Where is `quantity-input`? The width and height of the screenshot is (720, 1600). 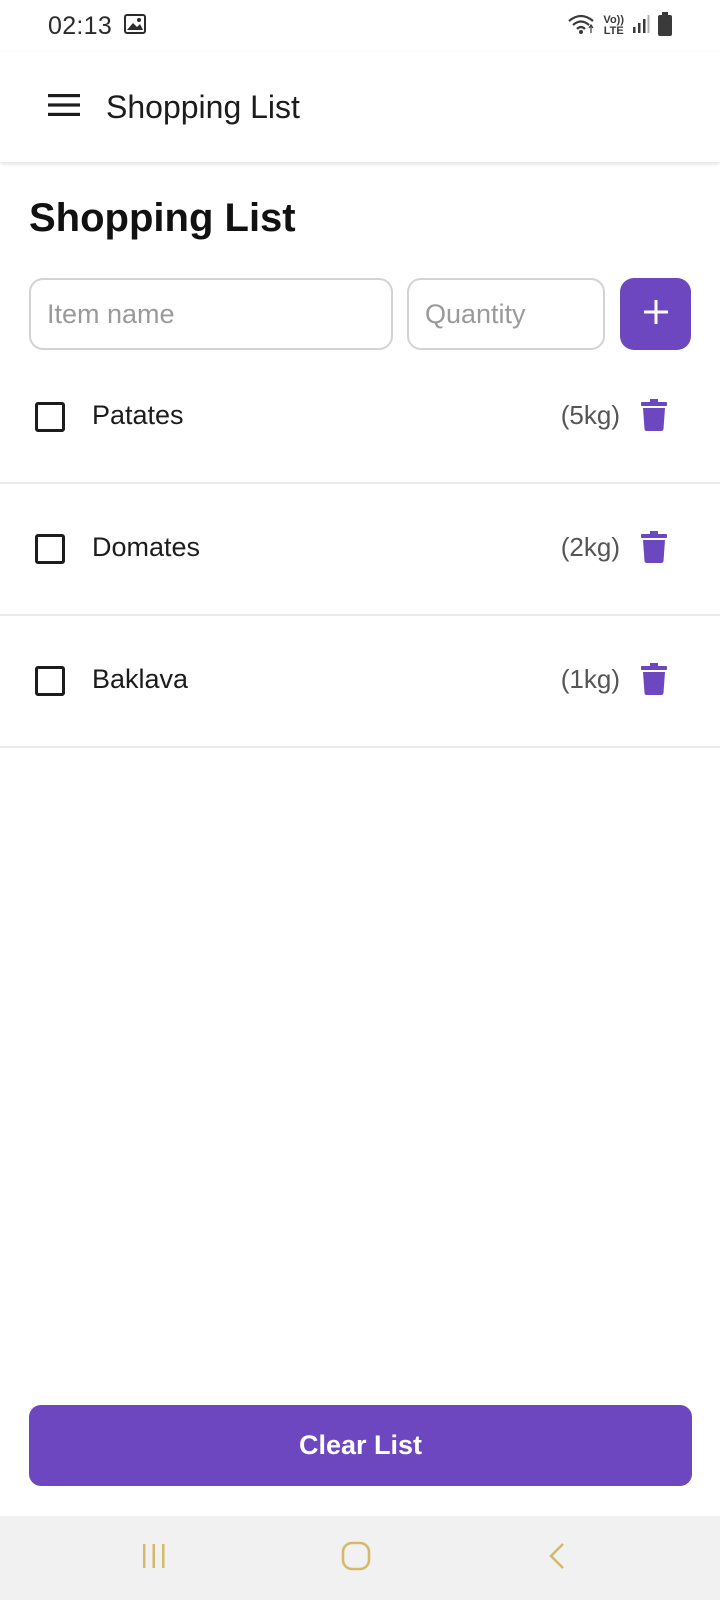 quantity-input is located at coordinates (506, 314).